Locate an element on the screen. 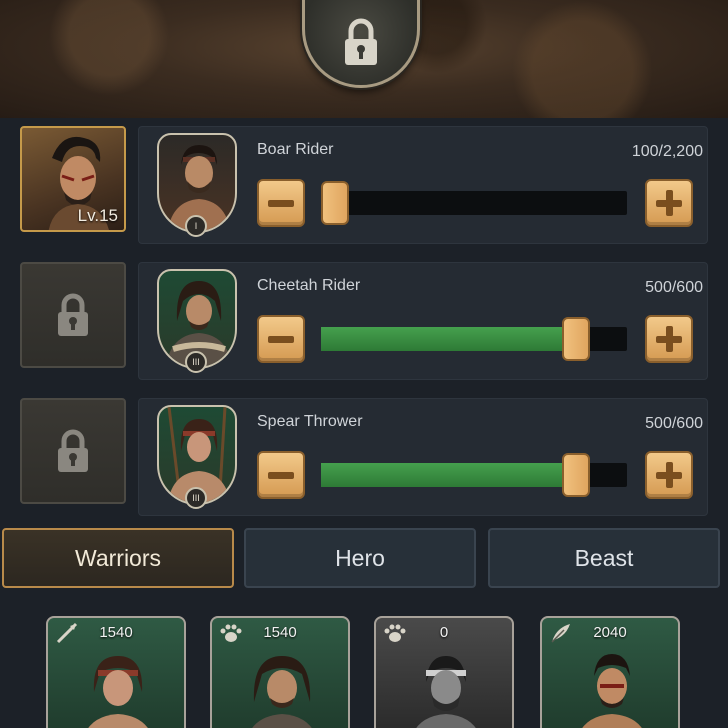 Image resolution: width=728 pixels, height=728 pixels. unit-card-cheetah-rider: 1540 is located at coordinates (280, 672).